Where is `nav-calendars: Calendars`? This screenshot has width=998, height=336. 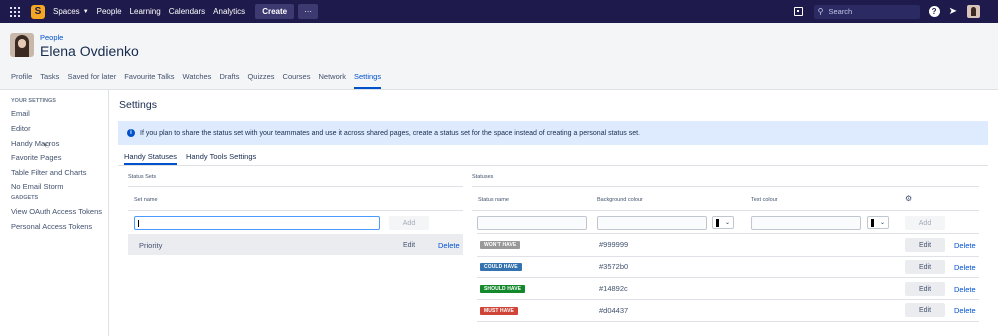 nav-calendars: Calendars is located at coordinates (187, 11).